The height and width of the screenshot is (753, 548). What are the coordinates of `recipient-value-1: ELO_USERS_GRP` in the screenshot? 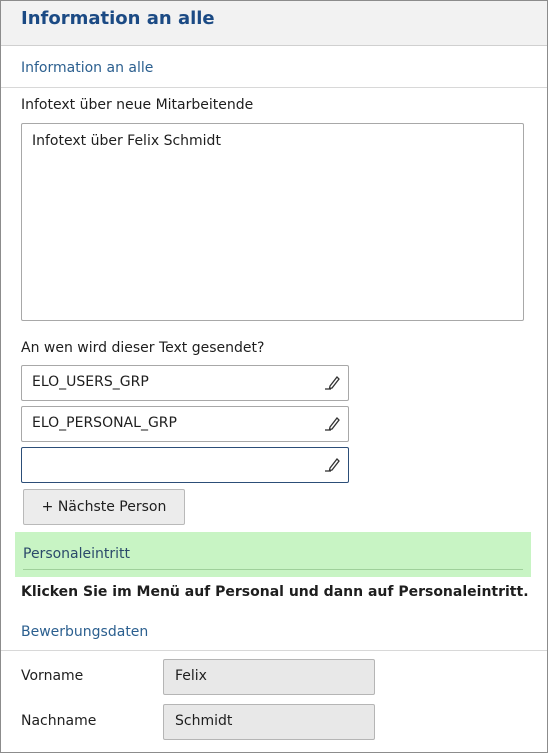 It's located at (90, 382).